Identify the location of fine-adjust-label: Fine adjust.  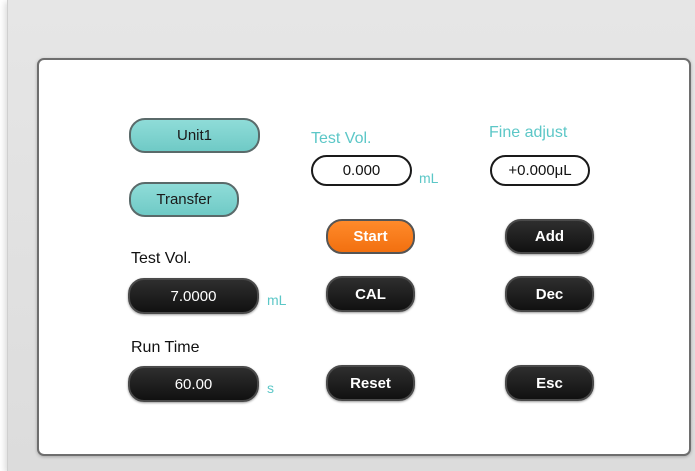
(528, 132).